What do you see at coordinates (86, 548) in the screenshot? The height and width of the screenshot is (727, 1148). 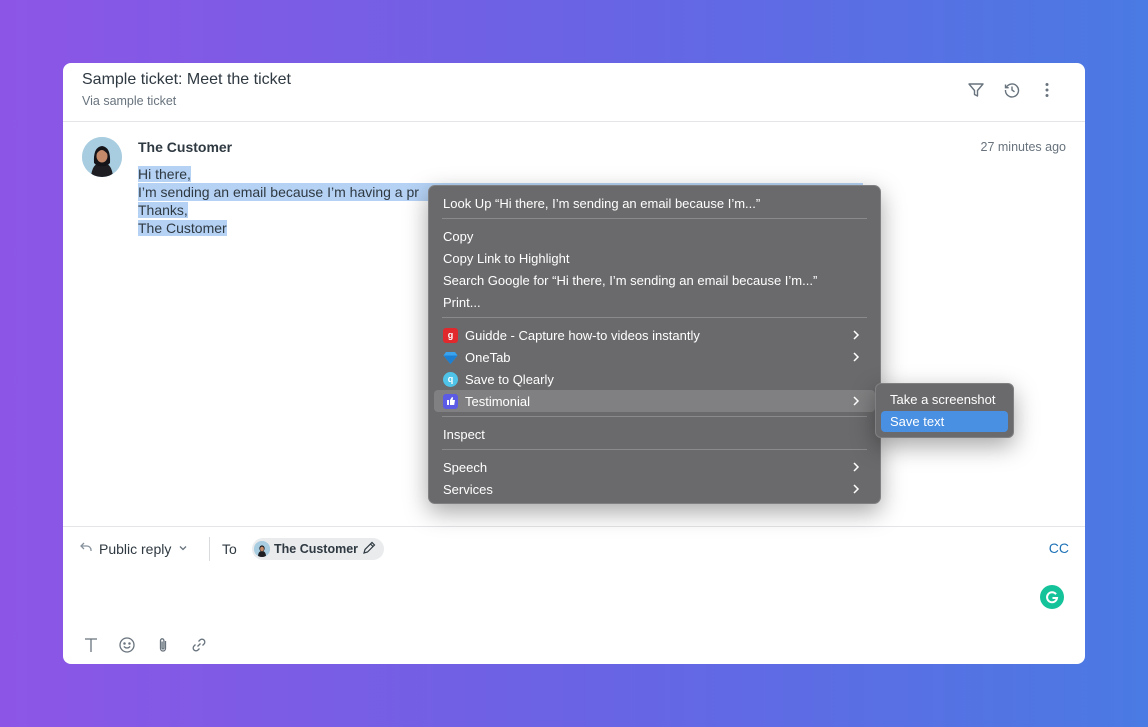 I see `reply-arrow-icon` at bounding box center [86, 548].